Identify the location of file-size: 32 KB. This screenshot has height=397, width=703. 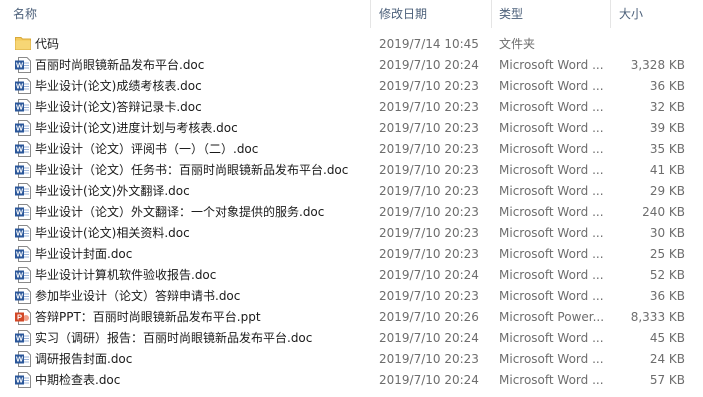
(667, 107).